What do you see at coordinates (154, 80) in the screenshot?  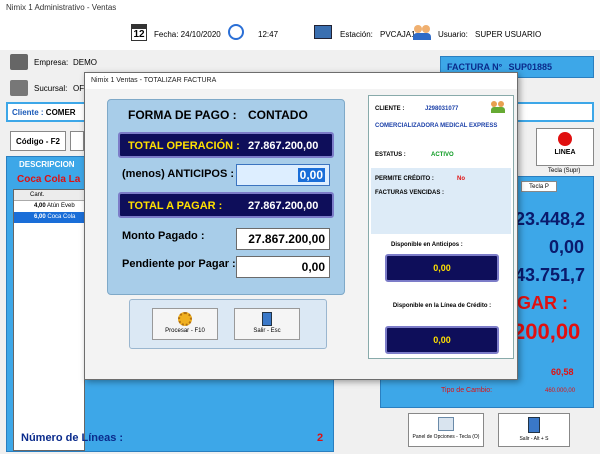 I see `dialog-title: Nimix 1 Ventas - TOTALIZAR FACTURA` at bounding box center [154, 80].